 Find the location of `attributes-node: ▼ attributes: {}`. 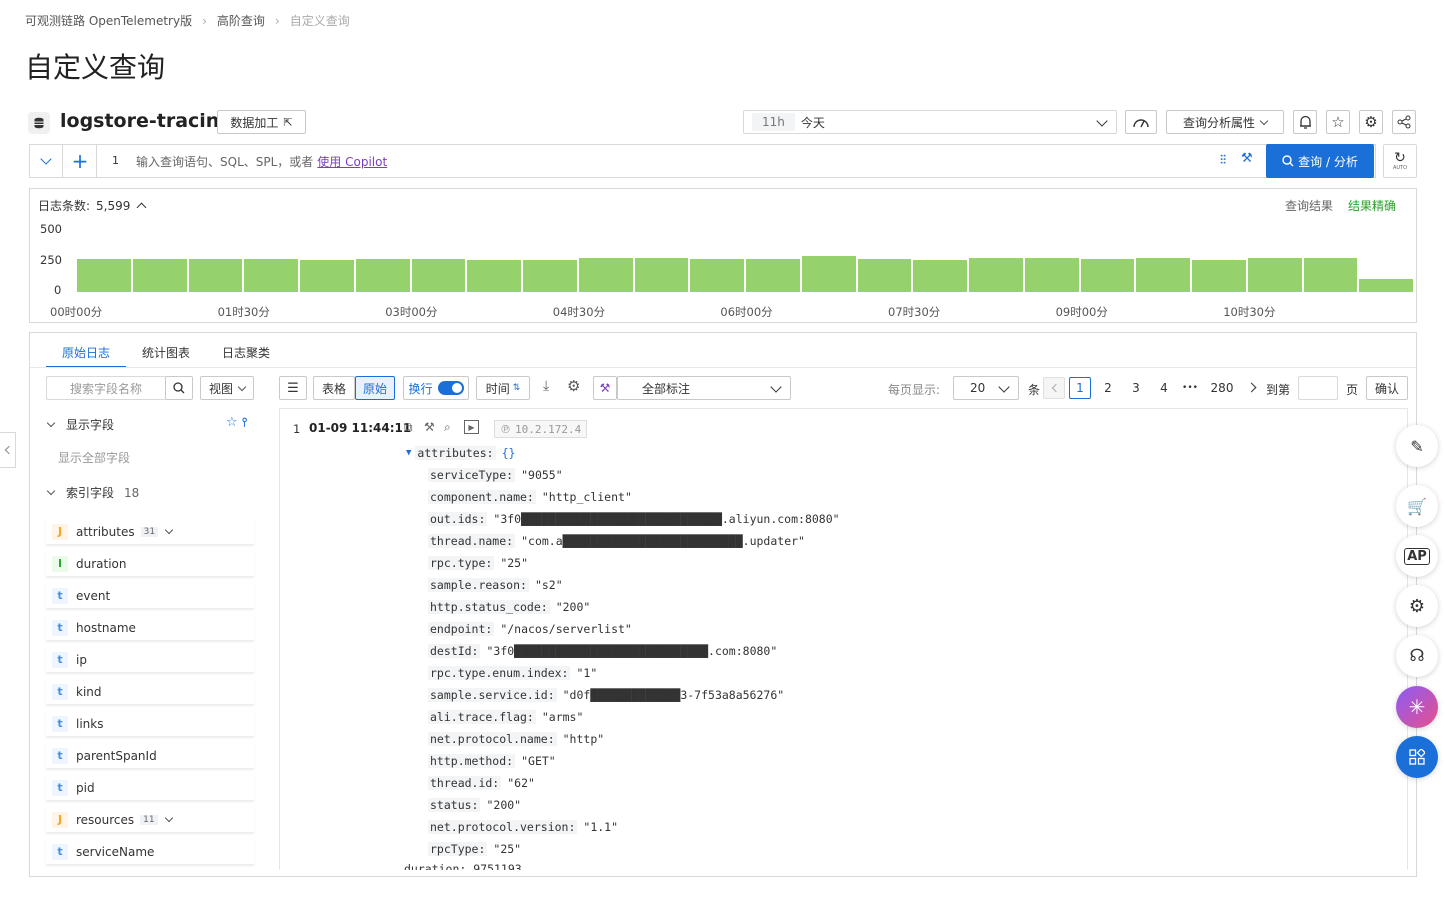

attributes-node: ▼ attributes: {} is located at coordinates (460, 453).